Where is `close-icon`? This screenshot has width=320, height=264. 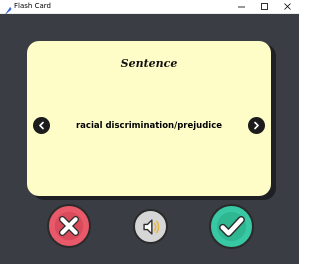
close-icon is located at coordinates (287, 6).